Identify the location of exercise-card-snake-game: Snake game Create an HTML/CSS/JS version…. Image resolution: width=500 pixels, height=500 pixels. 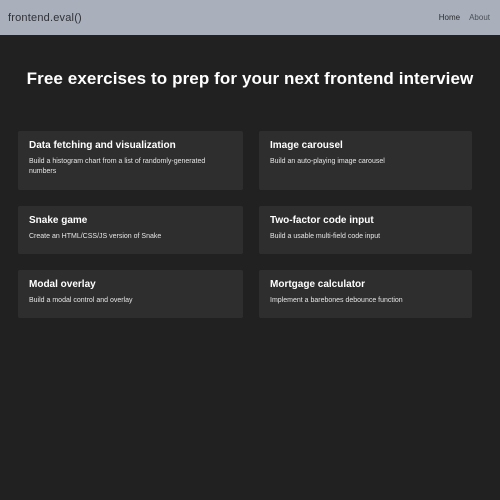
(130, 230).